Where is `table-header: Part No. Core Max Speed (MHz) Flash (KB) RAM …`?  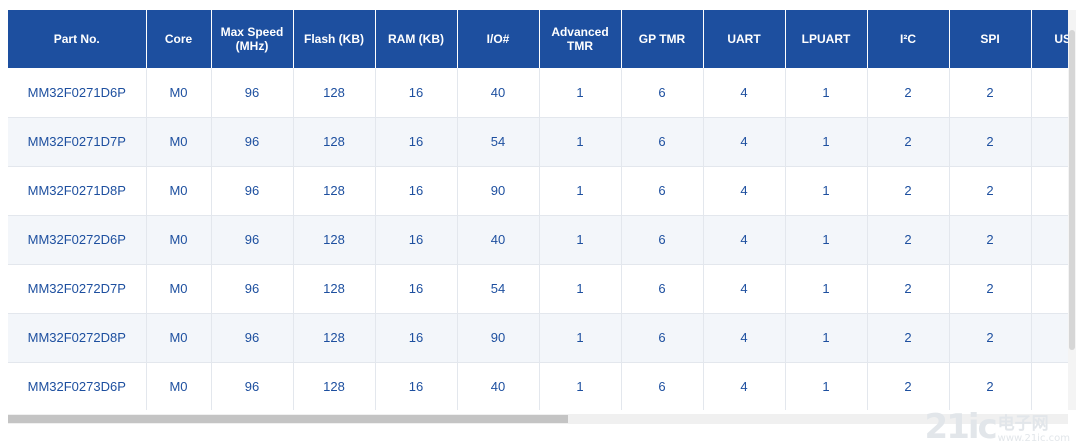 table-header: Part No. Core Max Speed (MHz) Flash (KB) RAM … is located at coordinates (538, 39).